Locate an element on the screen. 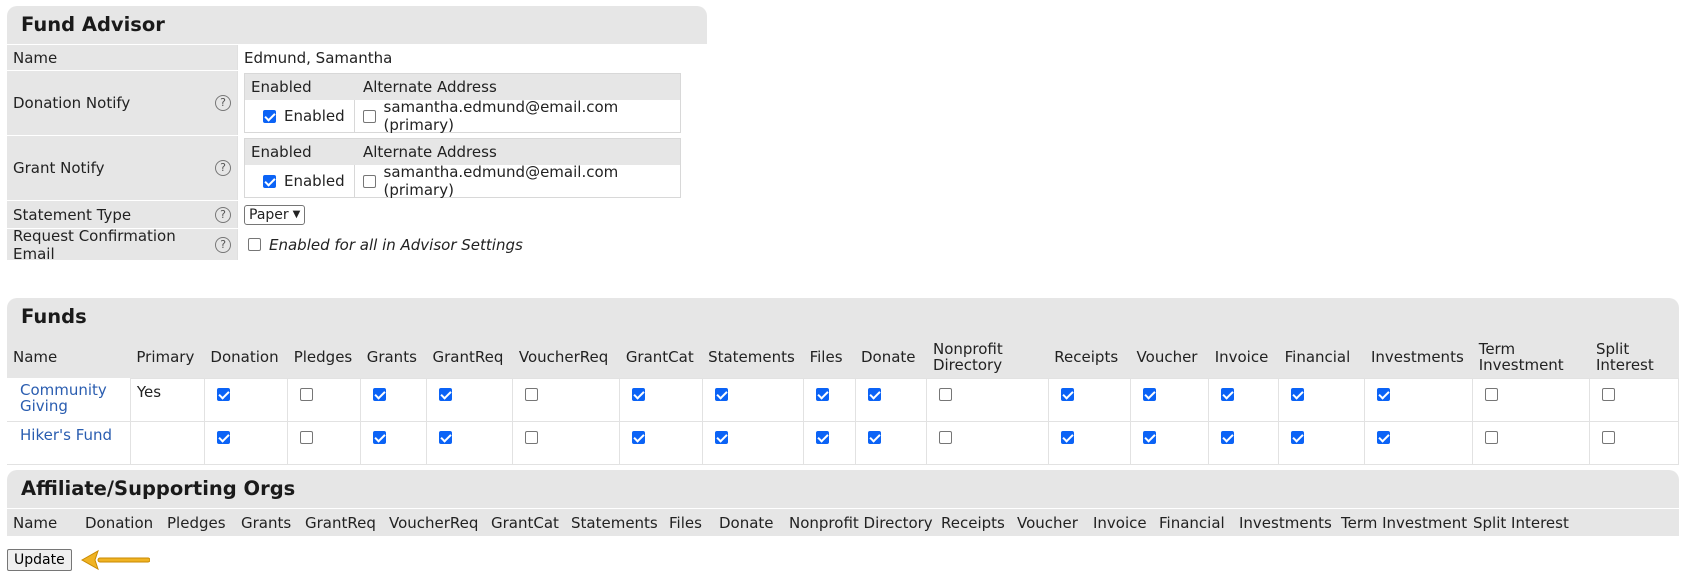 The width and height of the screenshot is (1686, 574). funds-col-header: Term Investment is located at coordinates (1531, 357).